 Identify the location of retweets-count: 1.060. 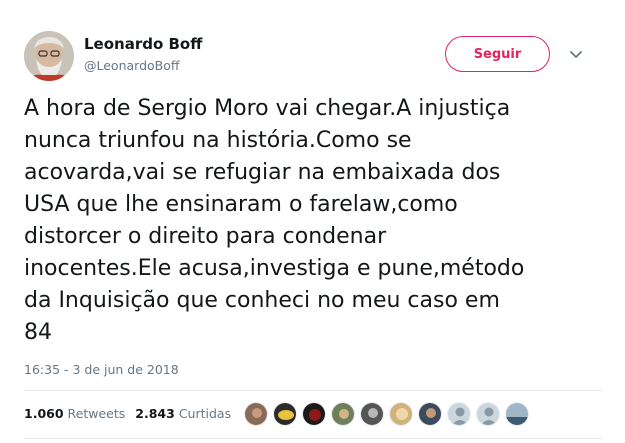
(44, 413).